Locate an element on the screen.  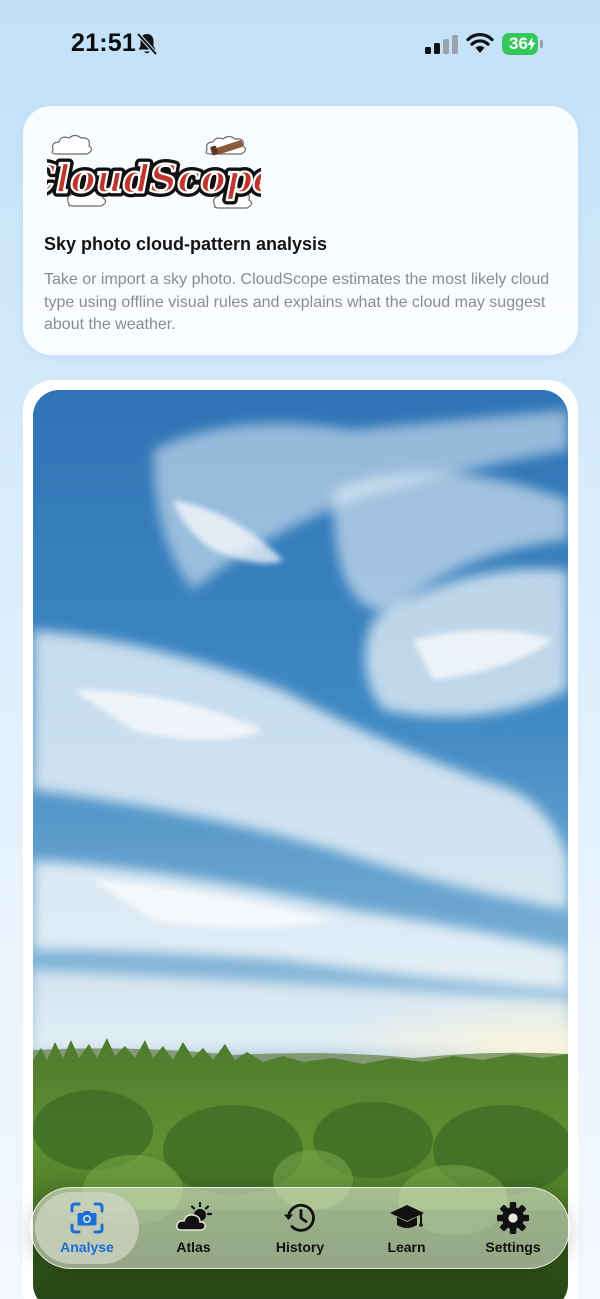
tab-settings: Settings is located at coordinates (513, 1228).